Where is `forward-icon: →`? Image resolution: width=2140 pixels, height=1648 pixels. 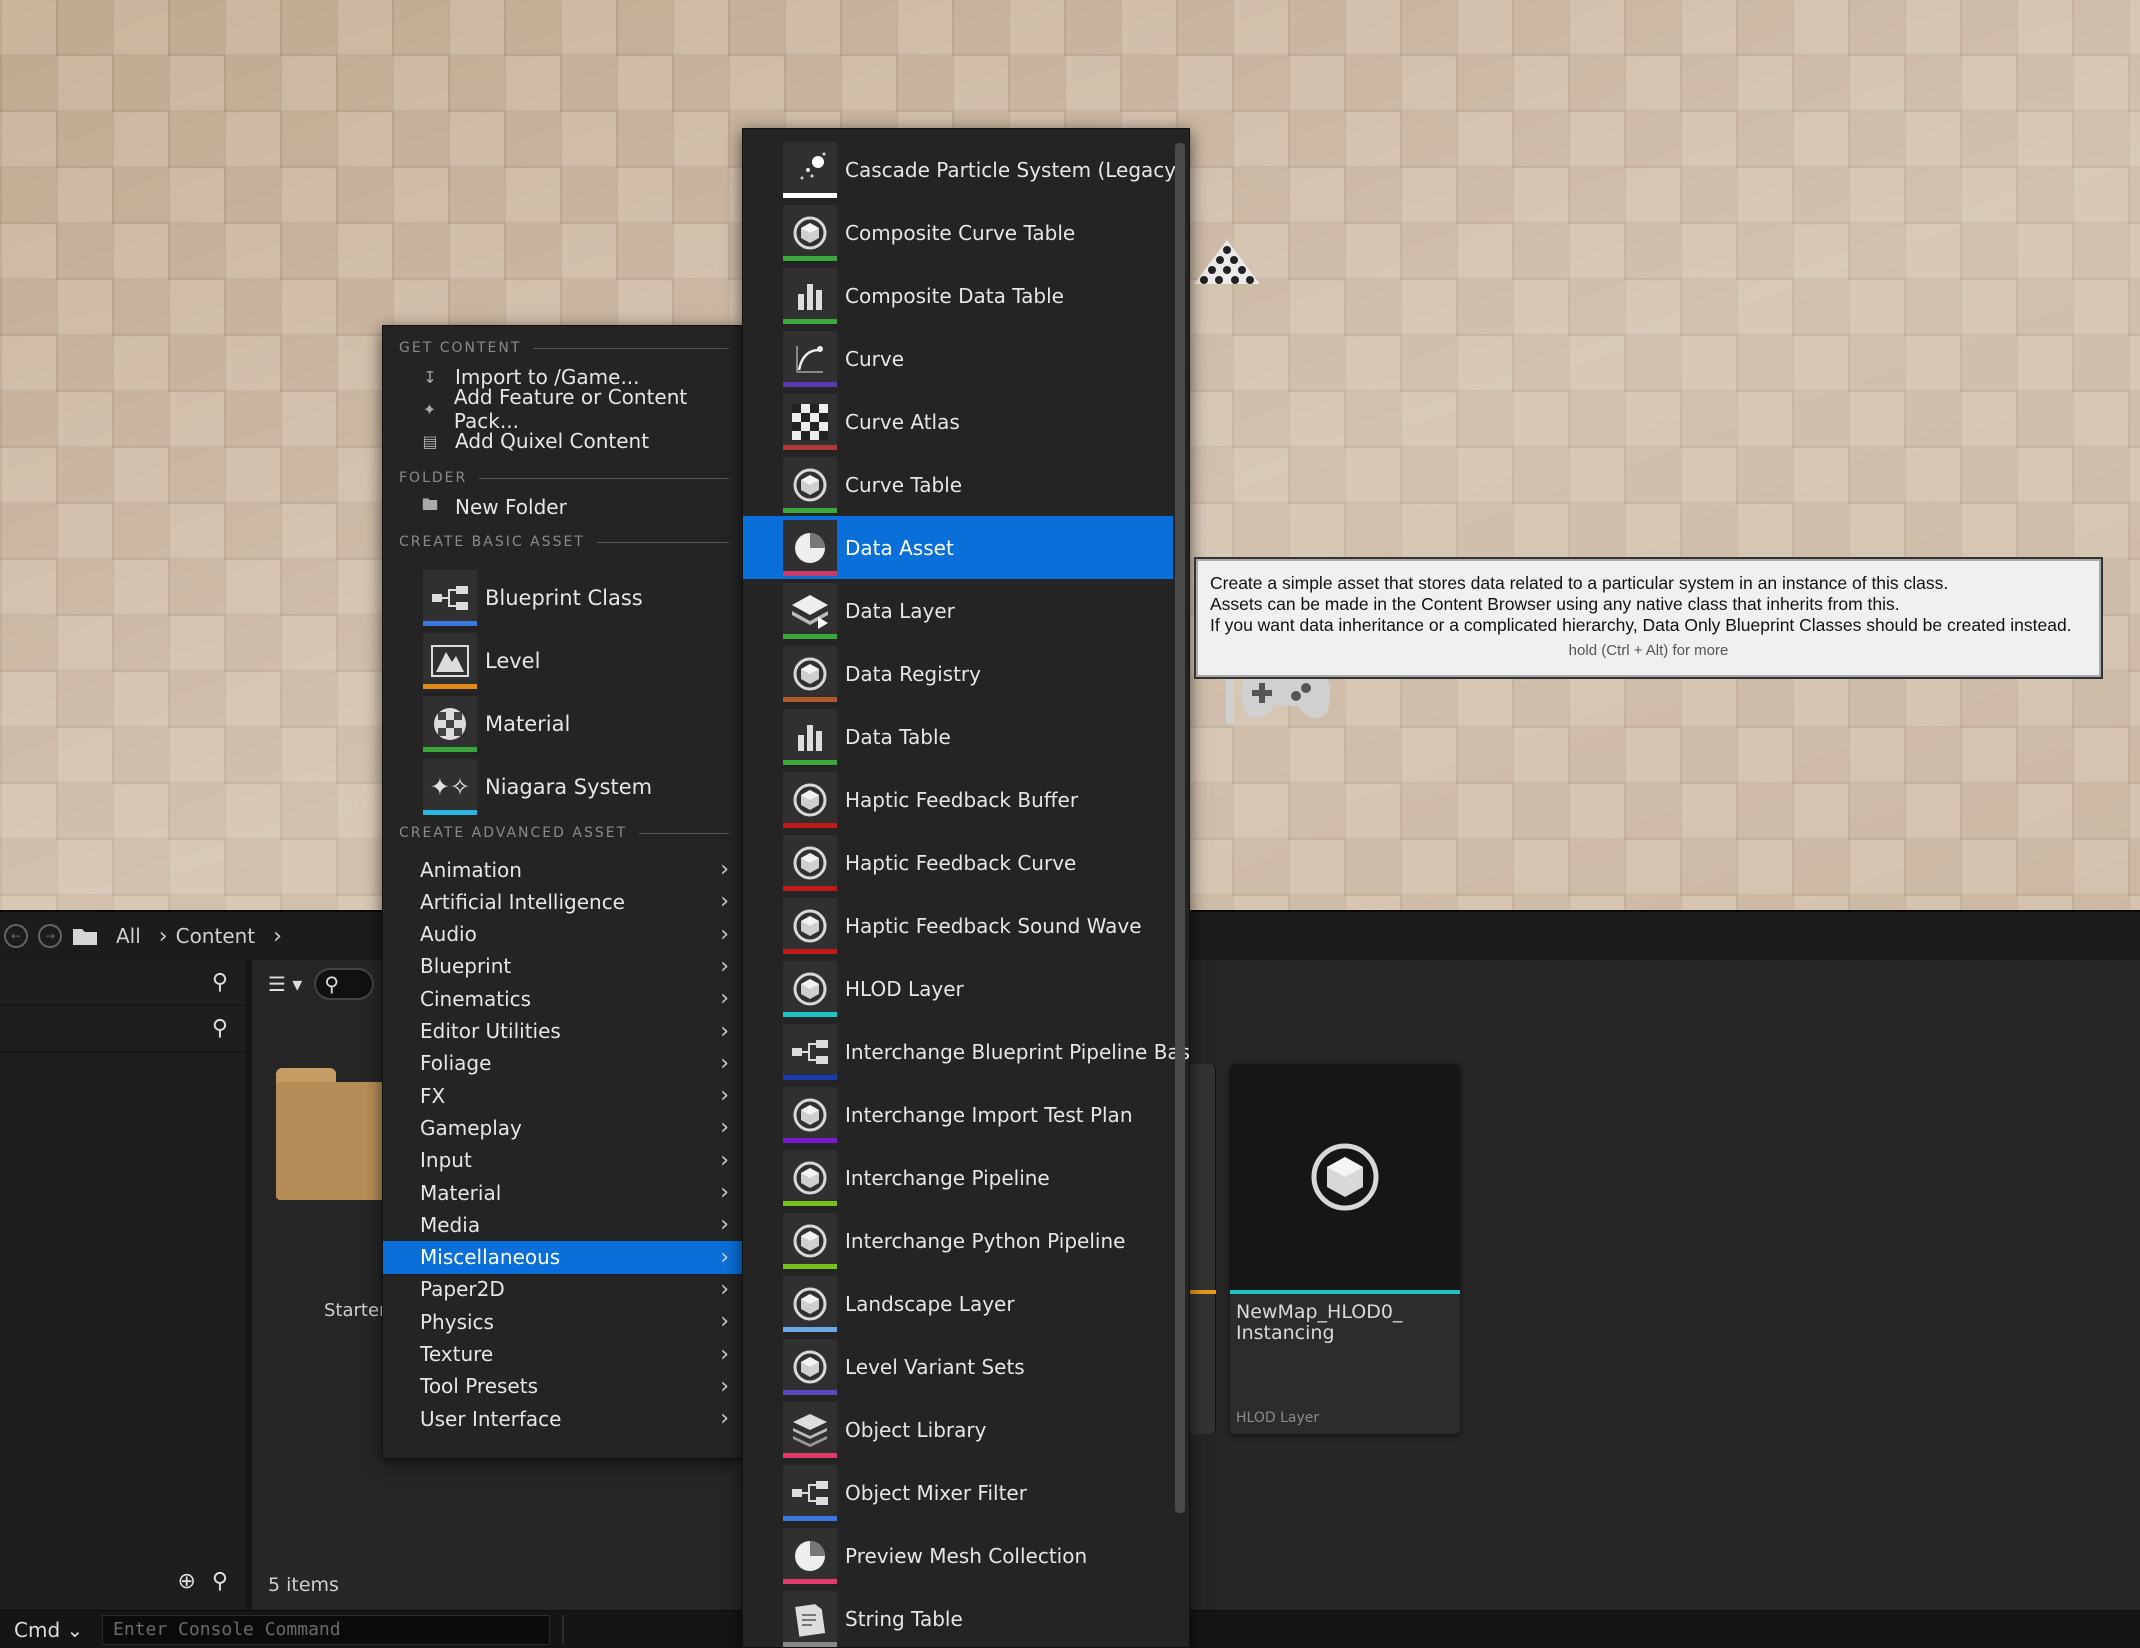
forward-icon: → is located at coordinates (50, 936).